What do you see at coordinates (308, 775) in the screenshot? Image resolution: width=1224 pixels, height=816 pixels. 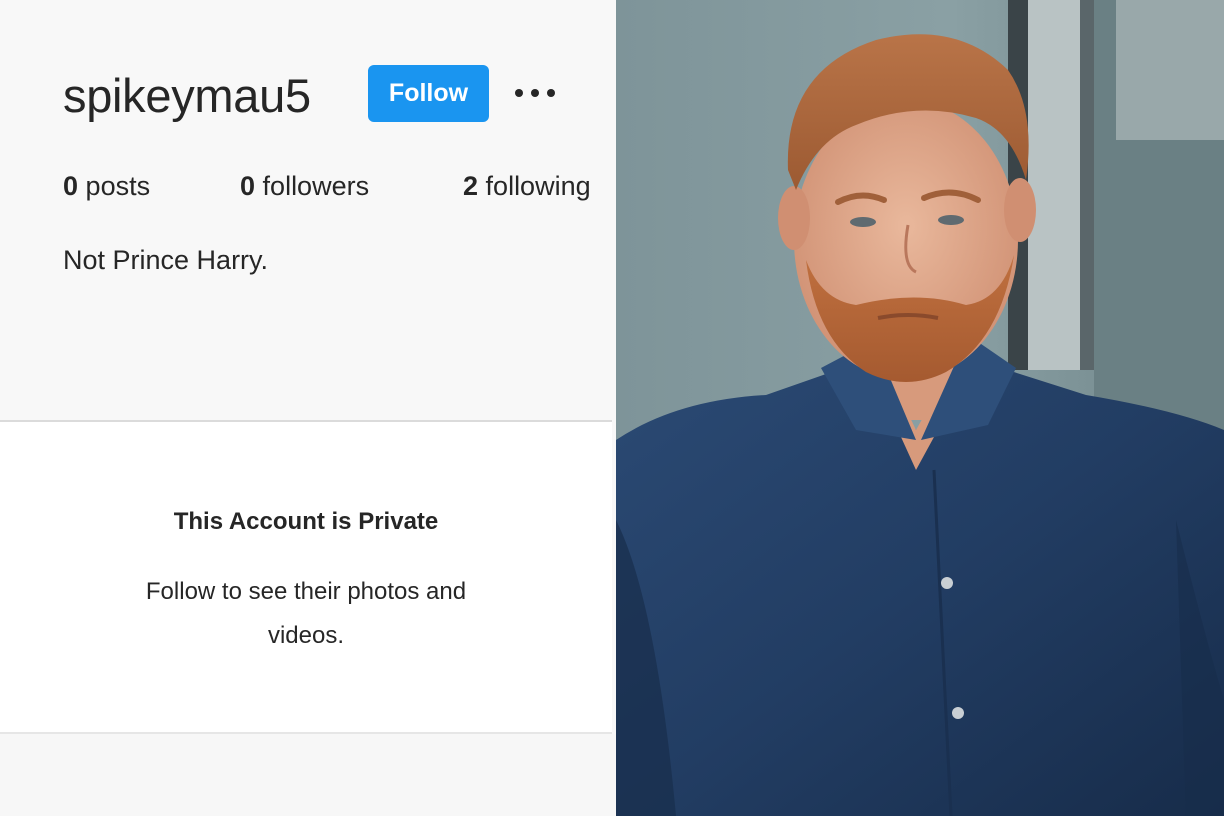 I see `profile-footer` at bounding box center [308, 775].